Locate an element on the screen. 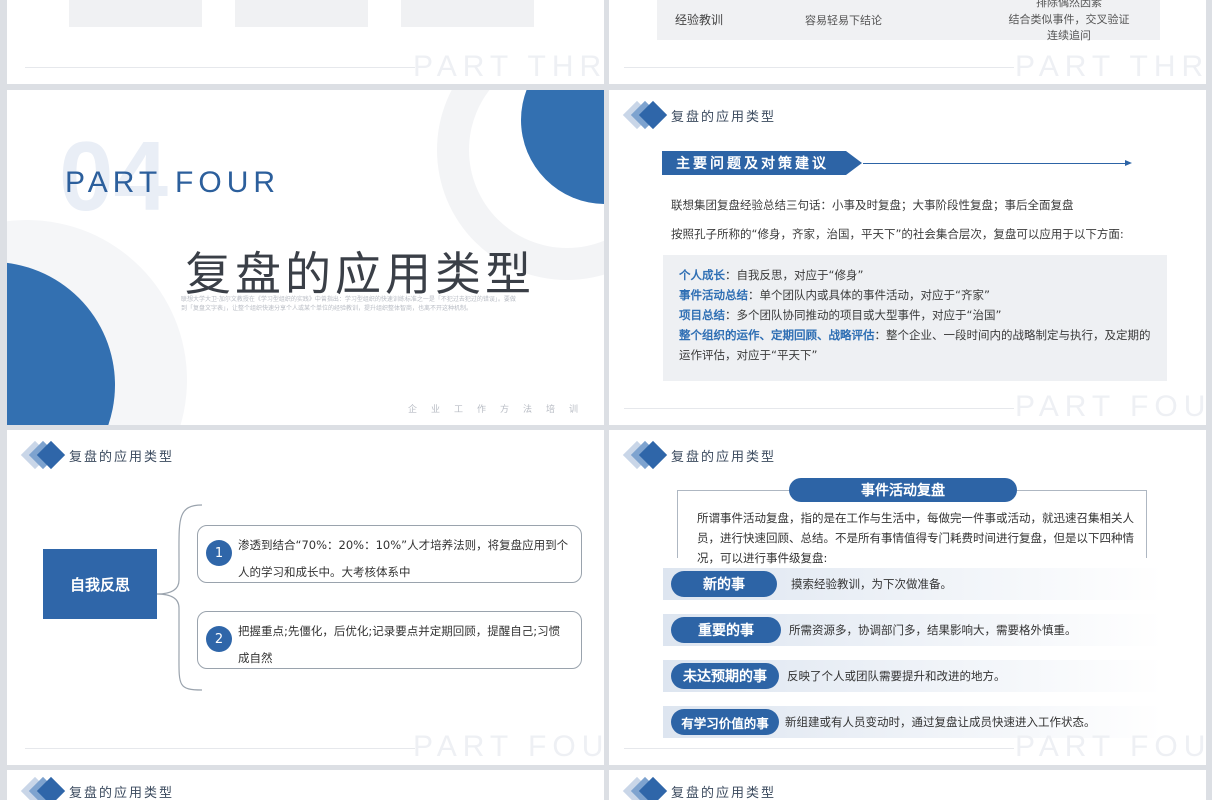  table-row-right-3: 连续追问 is located at coordinates (1069, 35).